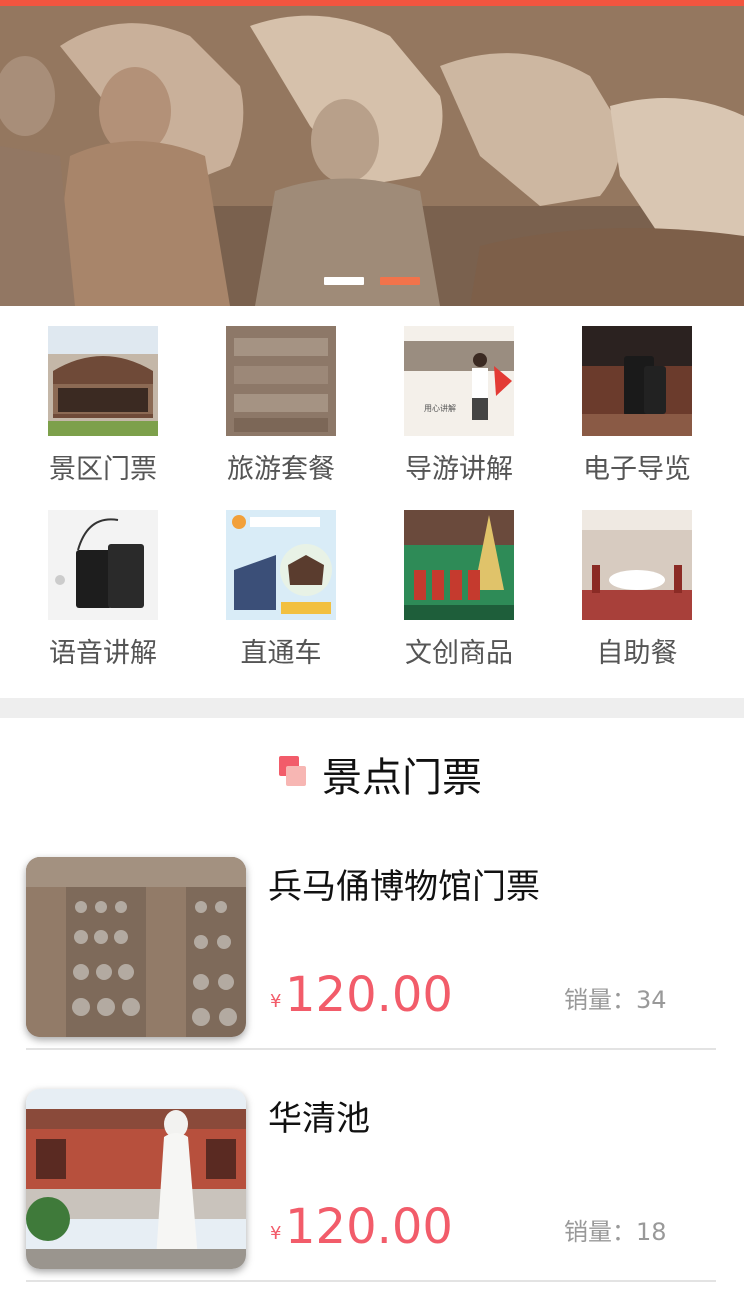  Describe the element at coordinates (402, 778) in the screenshot. I see `section-title: 景点门票` at that location.